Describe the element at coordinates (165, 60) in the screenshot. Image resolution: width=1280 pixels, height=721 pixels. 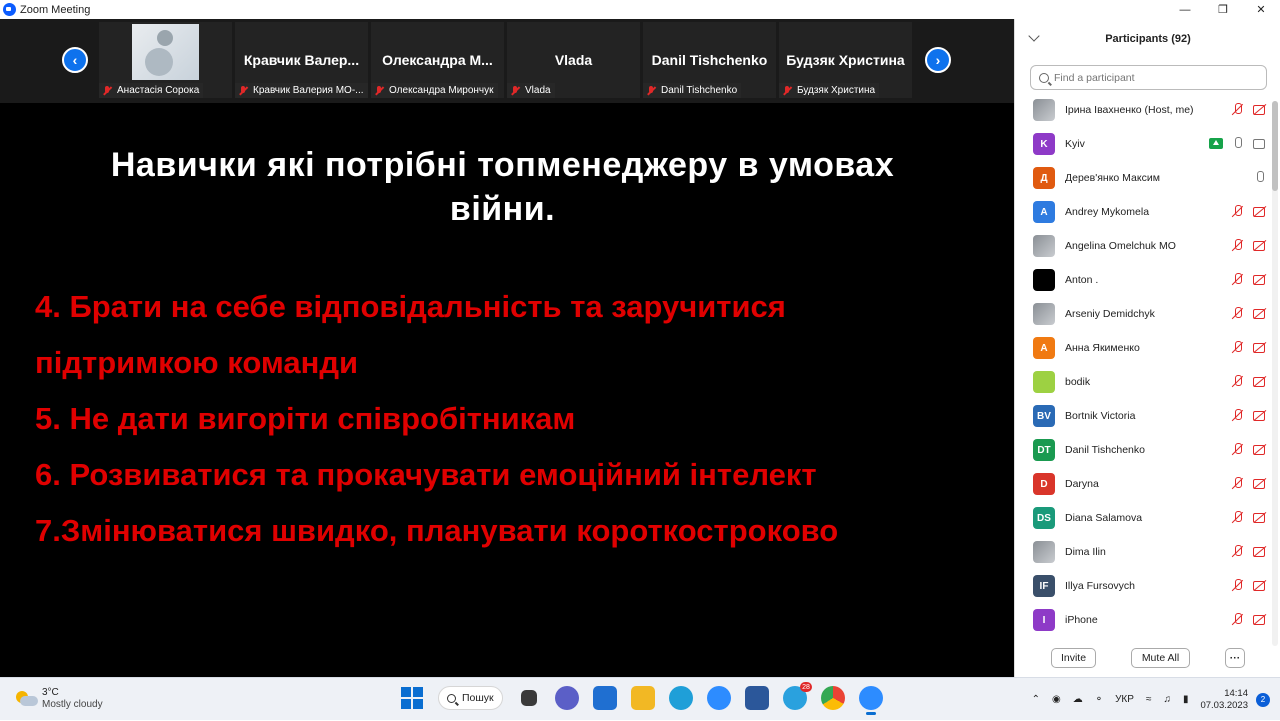
I see `video-tile: Анастасія Сорока` at that location.